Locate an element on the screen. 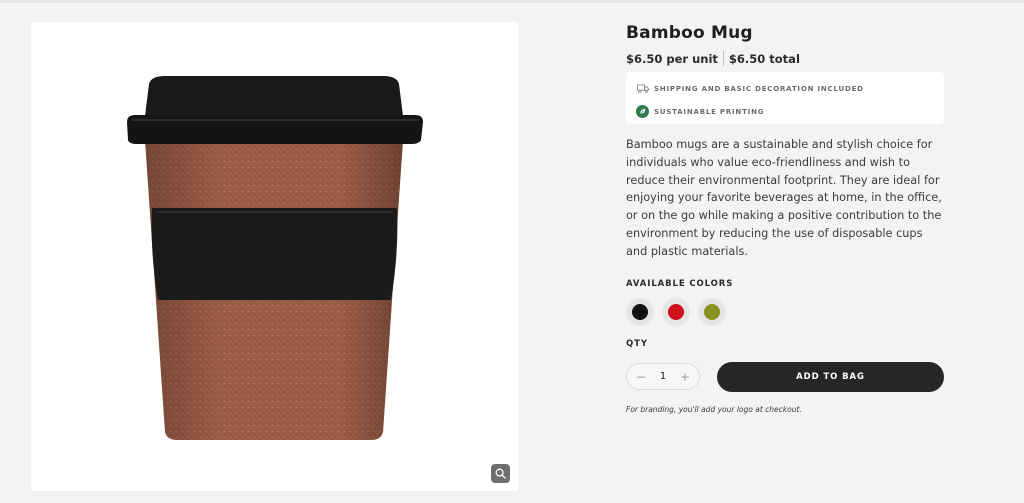 This screenshot has width=1024, height=503. product-title: Bamboo Mug is located at coordinates (689, 33).